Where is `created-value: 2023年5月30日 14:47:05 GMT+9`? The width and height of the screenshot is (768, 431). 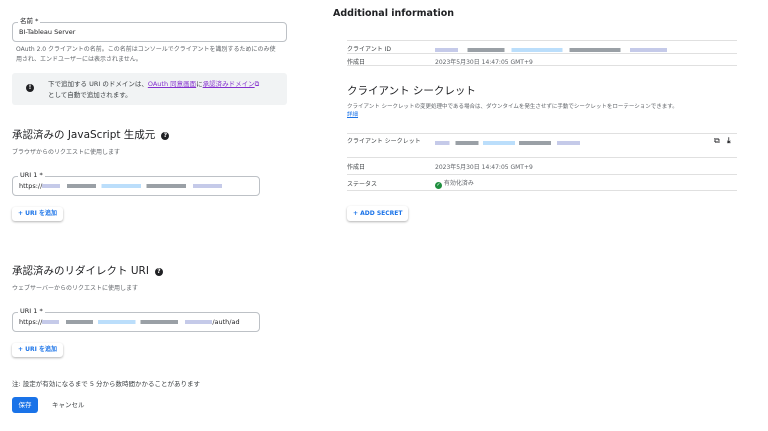
created-value: 2023年5月30日 14:47:05 GMT+9 is located at coordinates (484, 62).